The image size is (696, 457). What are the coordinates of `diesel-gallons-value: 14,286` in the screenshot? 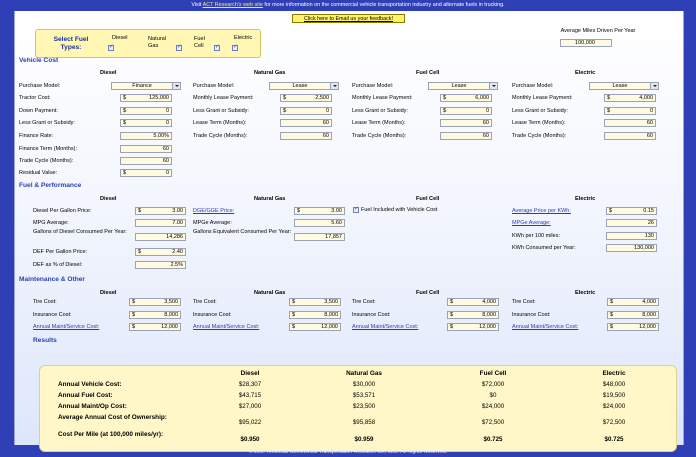 It's located at (160, 237).